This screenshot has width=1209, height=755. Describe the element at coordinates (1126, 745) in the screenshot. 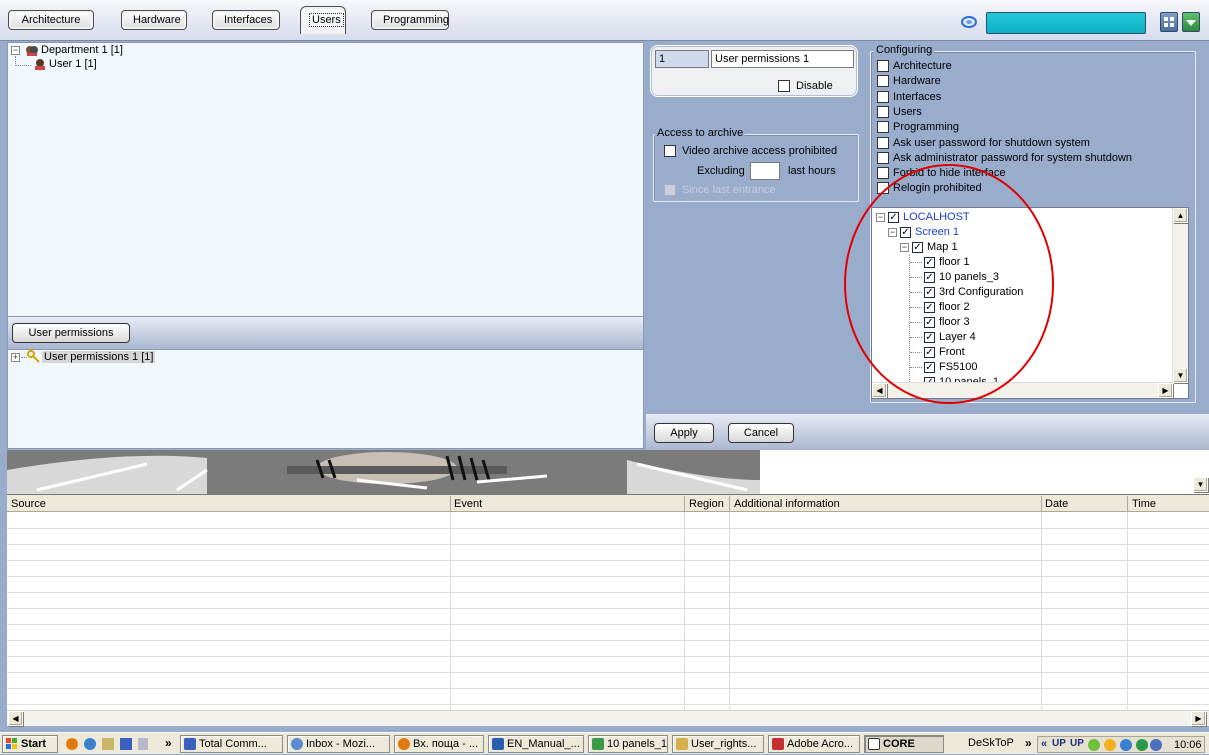

I see `tray-volume-icon` at that location.